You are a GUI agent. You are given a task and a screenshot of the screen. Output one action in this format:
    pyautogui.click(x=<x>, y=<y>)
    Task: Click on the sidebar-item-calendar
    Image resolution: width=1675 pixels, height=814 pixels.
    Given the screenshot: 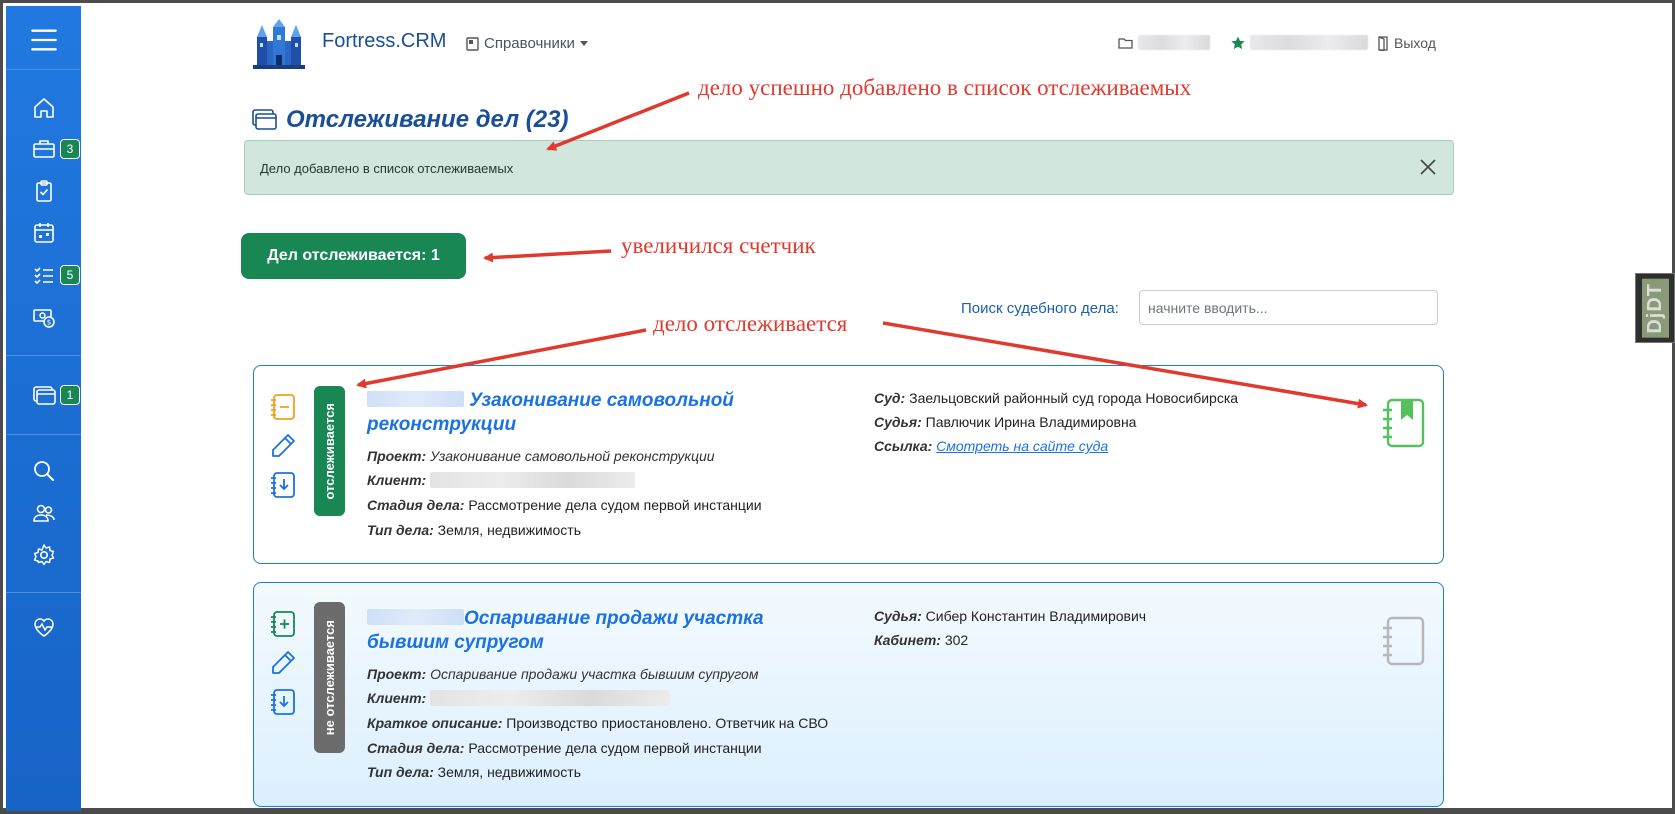 What is the action you would take?
    pyautogui.click(x=43, y=233)
    